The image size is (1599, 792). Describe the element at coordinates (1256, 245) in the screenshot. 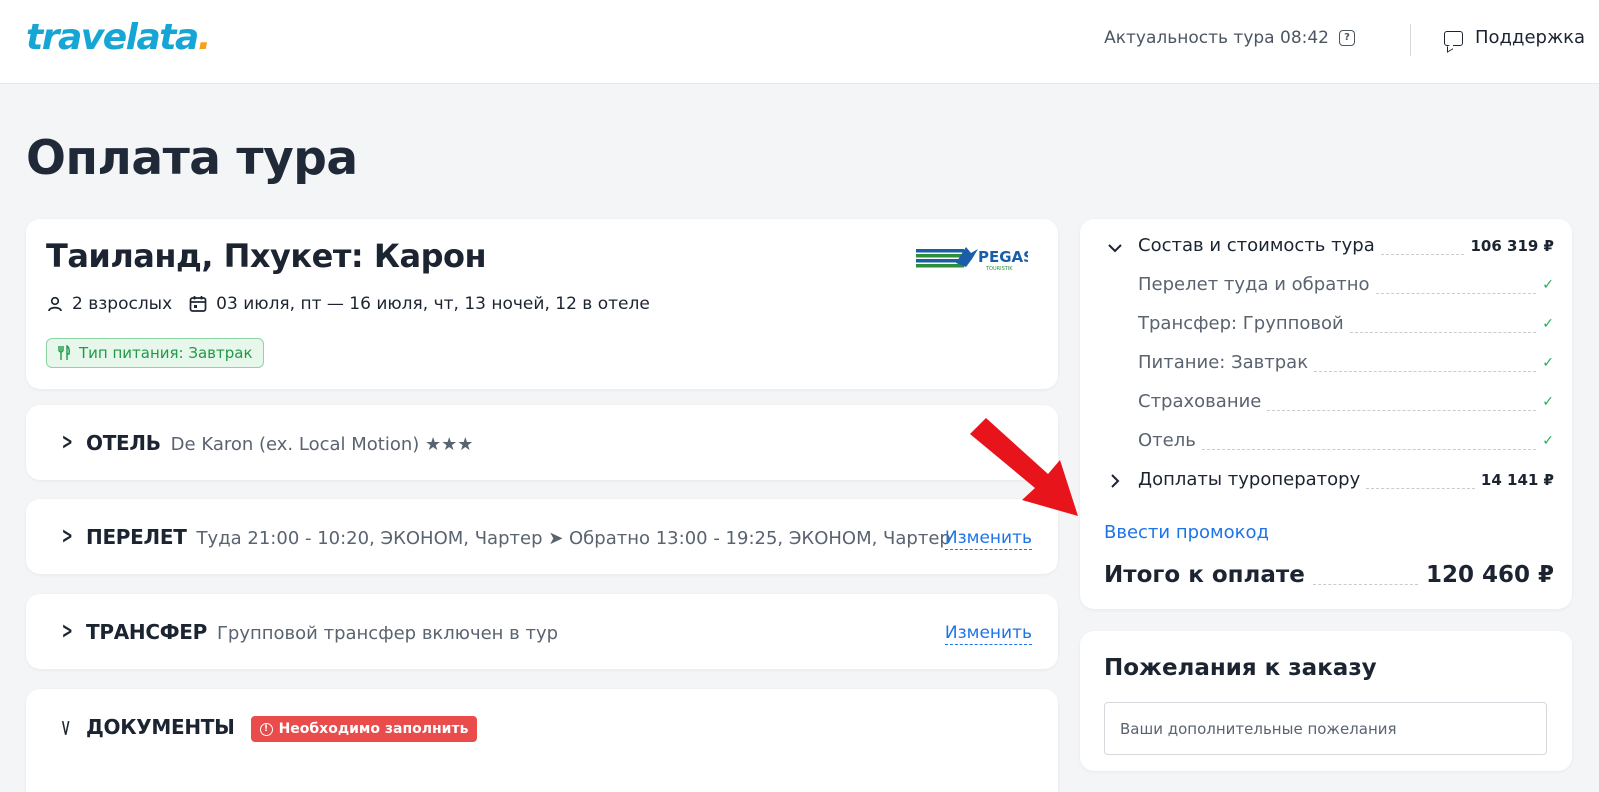

I see `composition-label: Состав и стоимость тура` at that location.